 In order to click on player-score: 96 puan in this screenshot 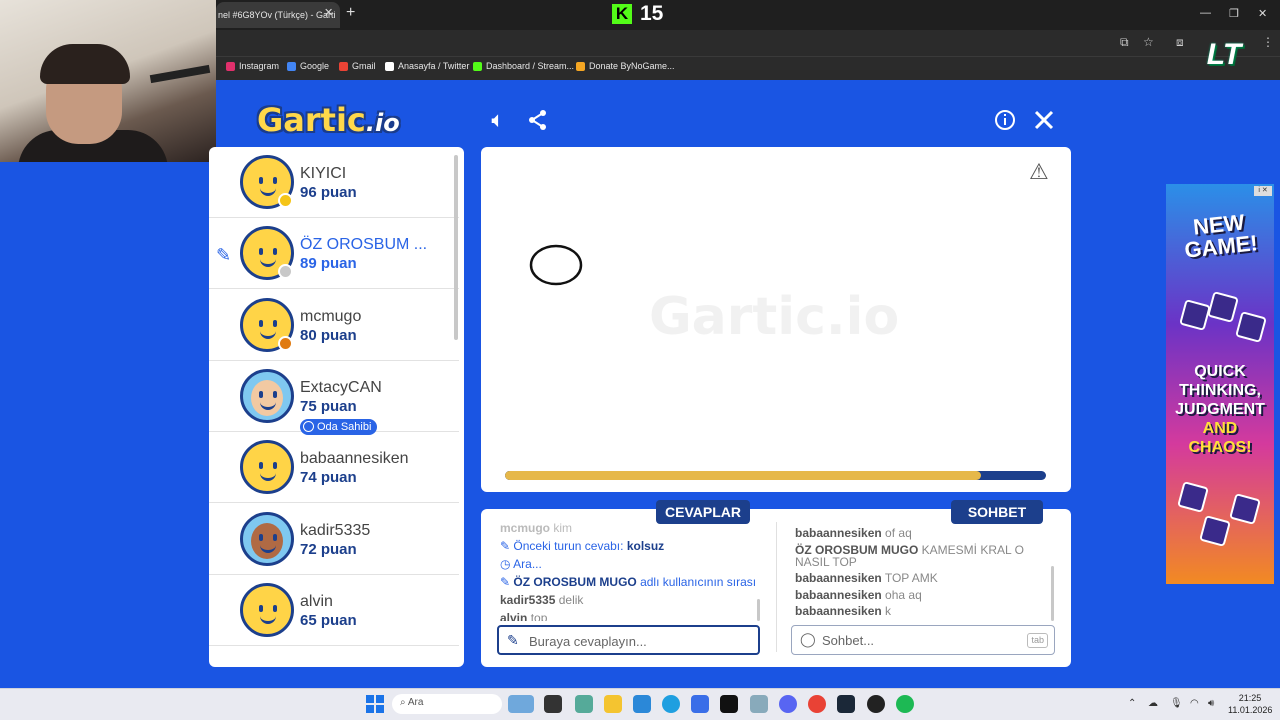, I will do `click(328, 192)`.